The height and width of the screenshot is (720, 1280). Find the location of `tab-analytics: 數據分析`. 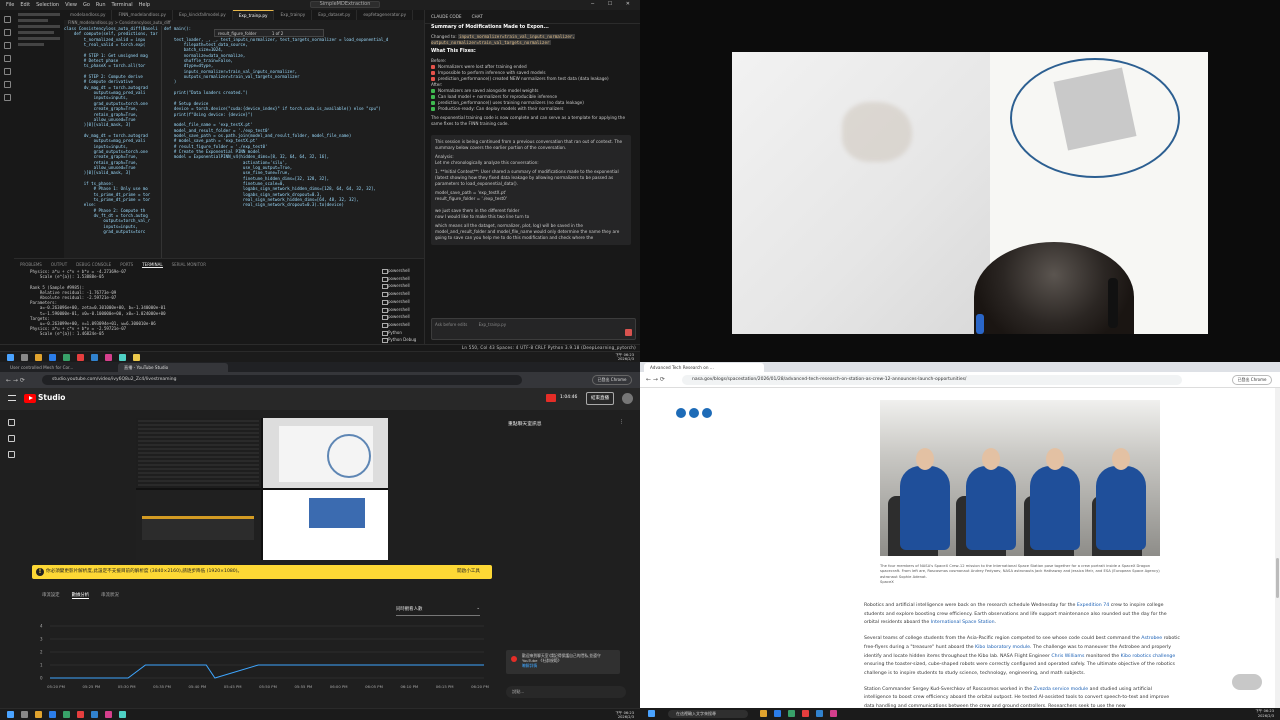

tab-analytics: 數據分析 is located at coordinates (80, 595).